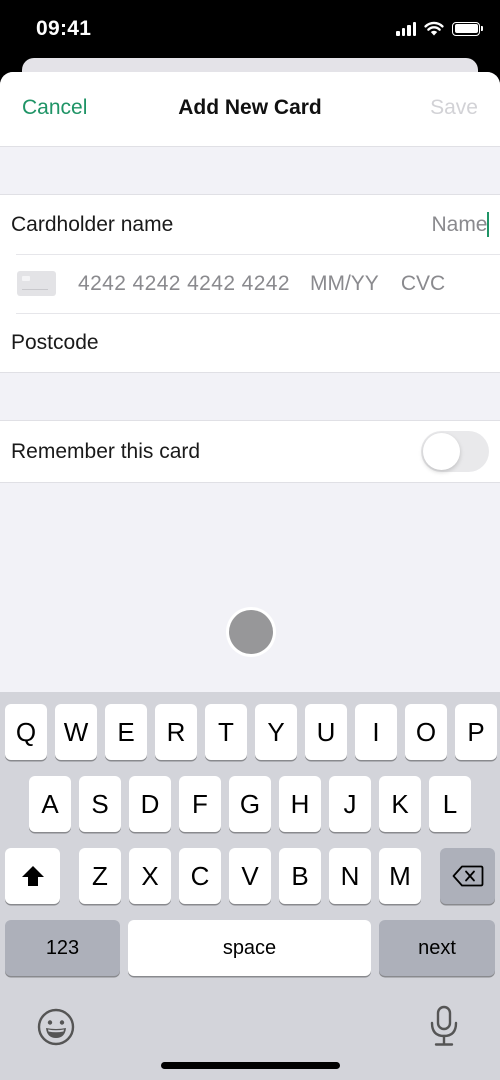  What do you see at coordinates (400, 876) in the screenshot?
I see `key-m: M` at bounding box center [400, 876].